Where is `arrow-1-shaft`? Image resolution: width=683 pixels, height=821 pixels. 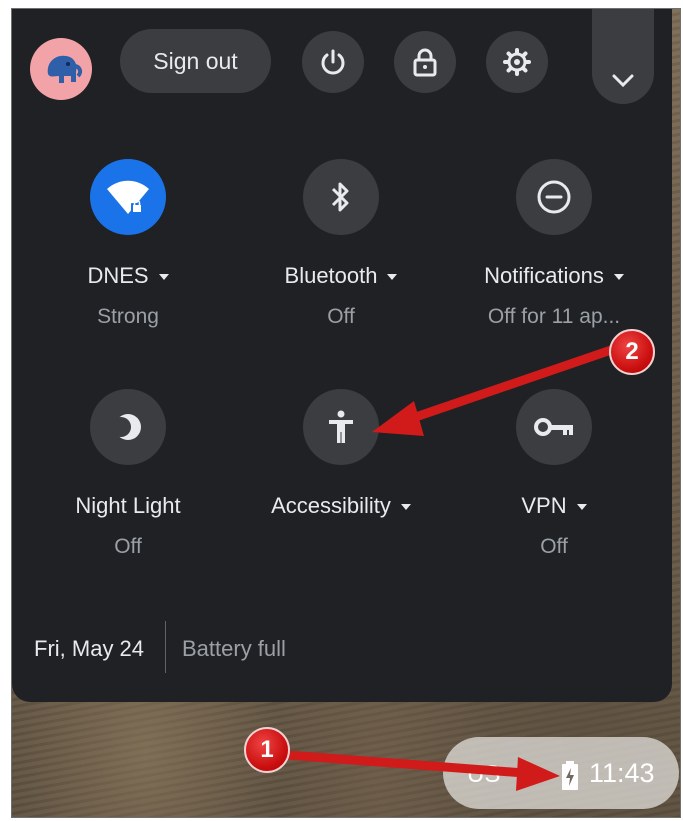
arrow-1-shaft is located at coordinates (399, 763).